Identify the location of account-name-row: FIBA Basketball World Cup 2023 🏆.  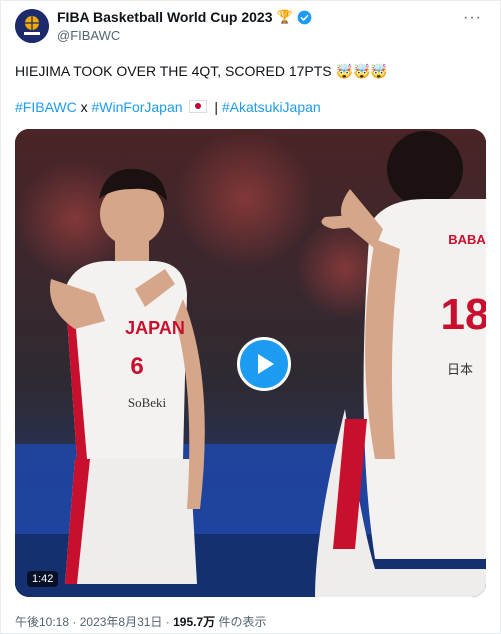
(184, 17).